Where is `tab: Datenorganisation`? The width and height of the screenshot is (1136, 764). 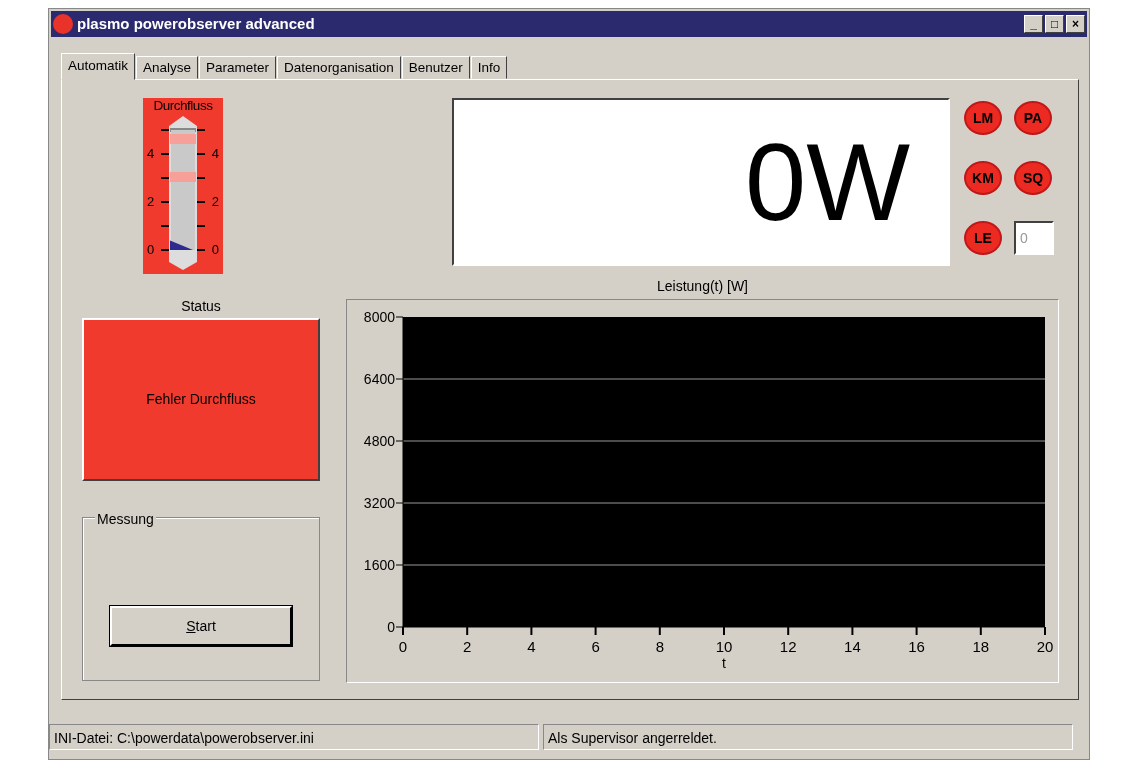 tab: Datenorganisation is located at coordinates (339, 67).